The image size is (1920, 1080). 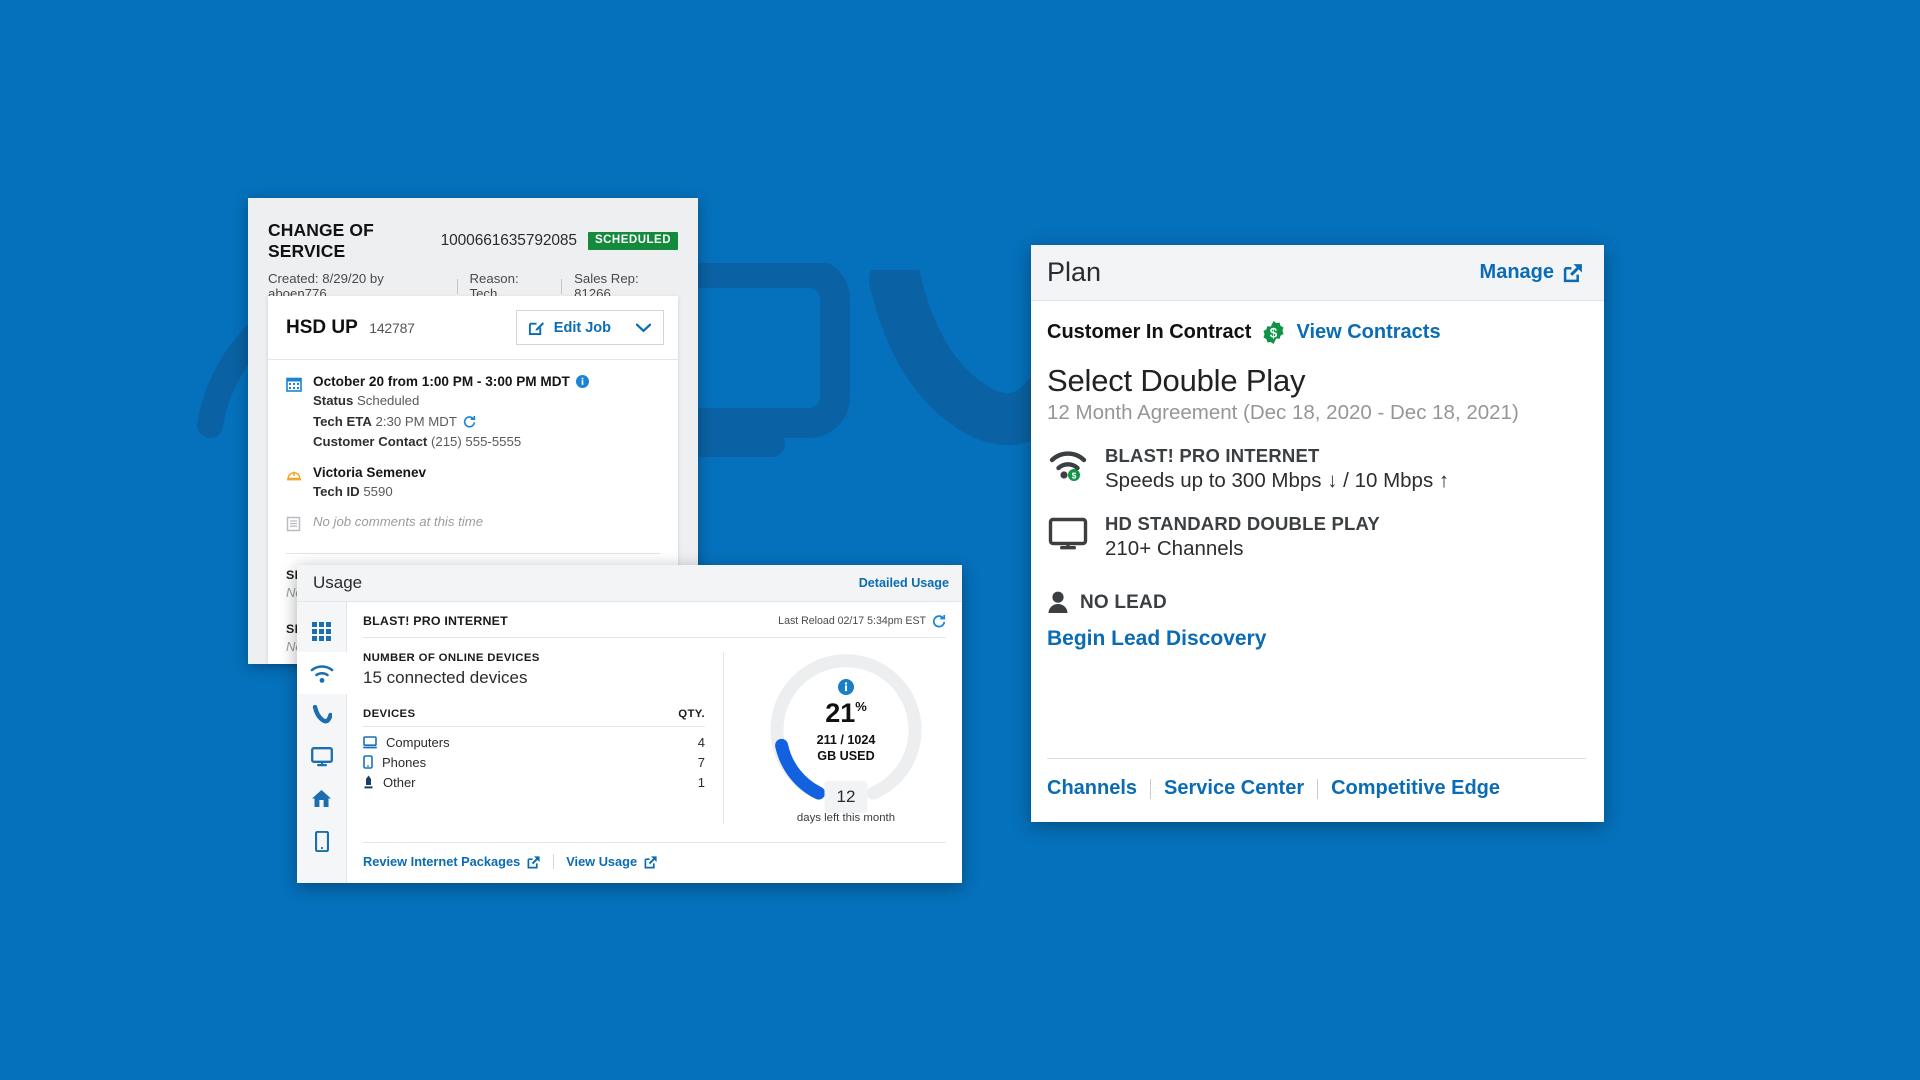 I want to click on calendar-icon, so click(x=294, y=412).